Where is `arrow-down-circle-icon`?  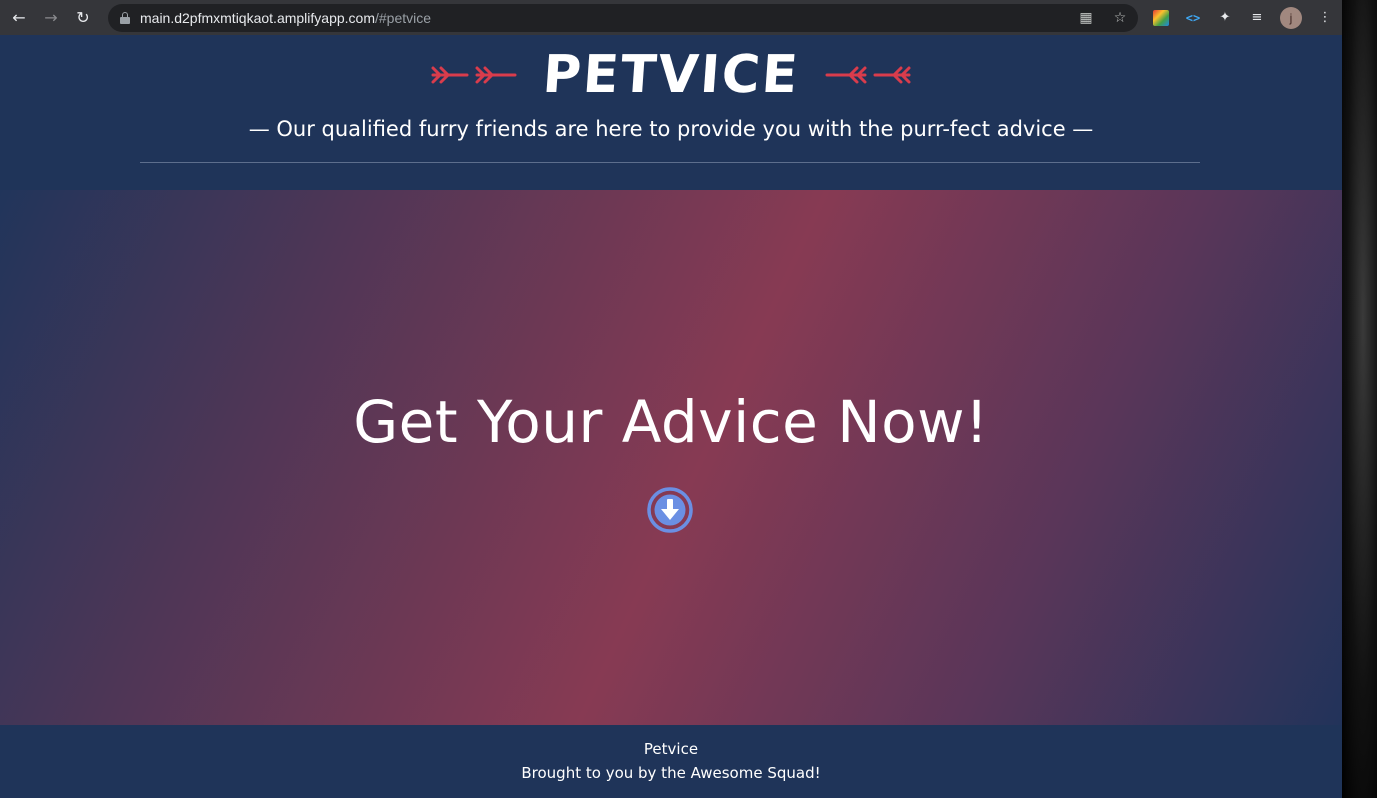
arrow-down-circle-icon is located at coordinates (670, 510).